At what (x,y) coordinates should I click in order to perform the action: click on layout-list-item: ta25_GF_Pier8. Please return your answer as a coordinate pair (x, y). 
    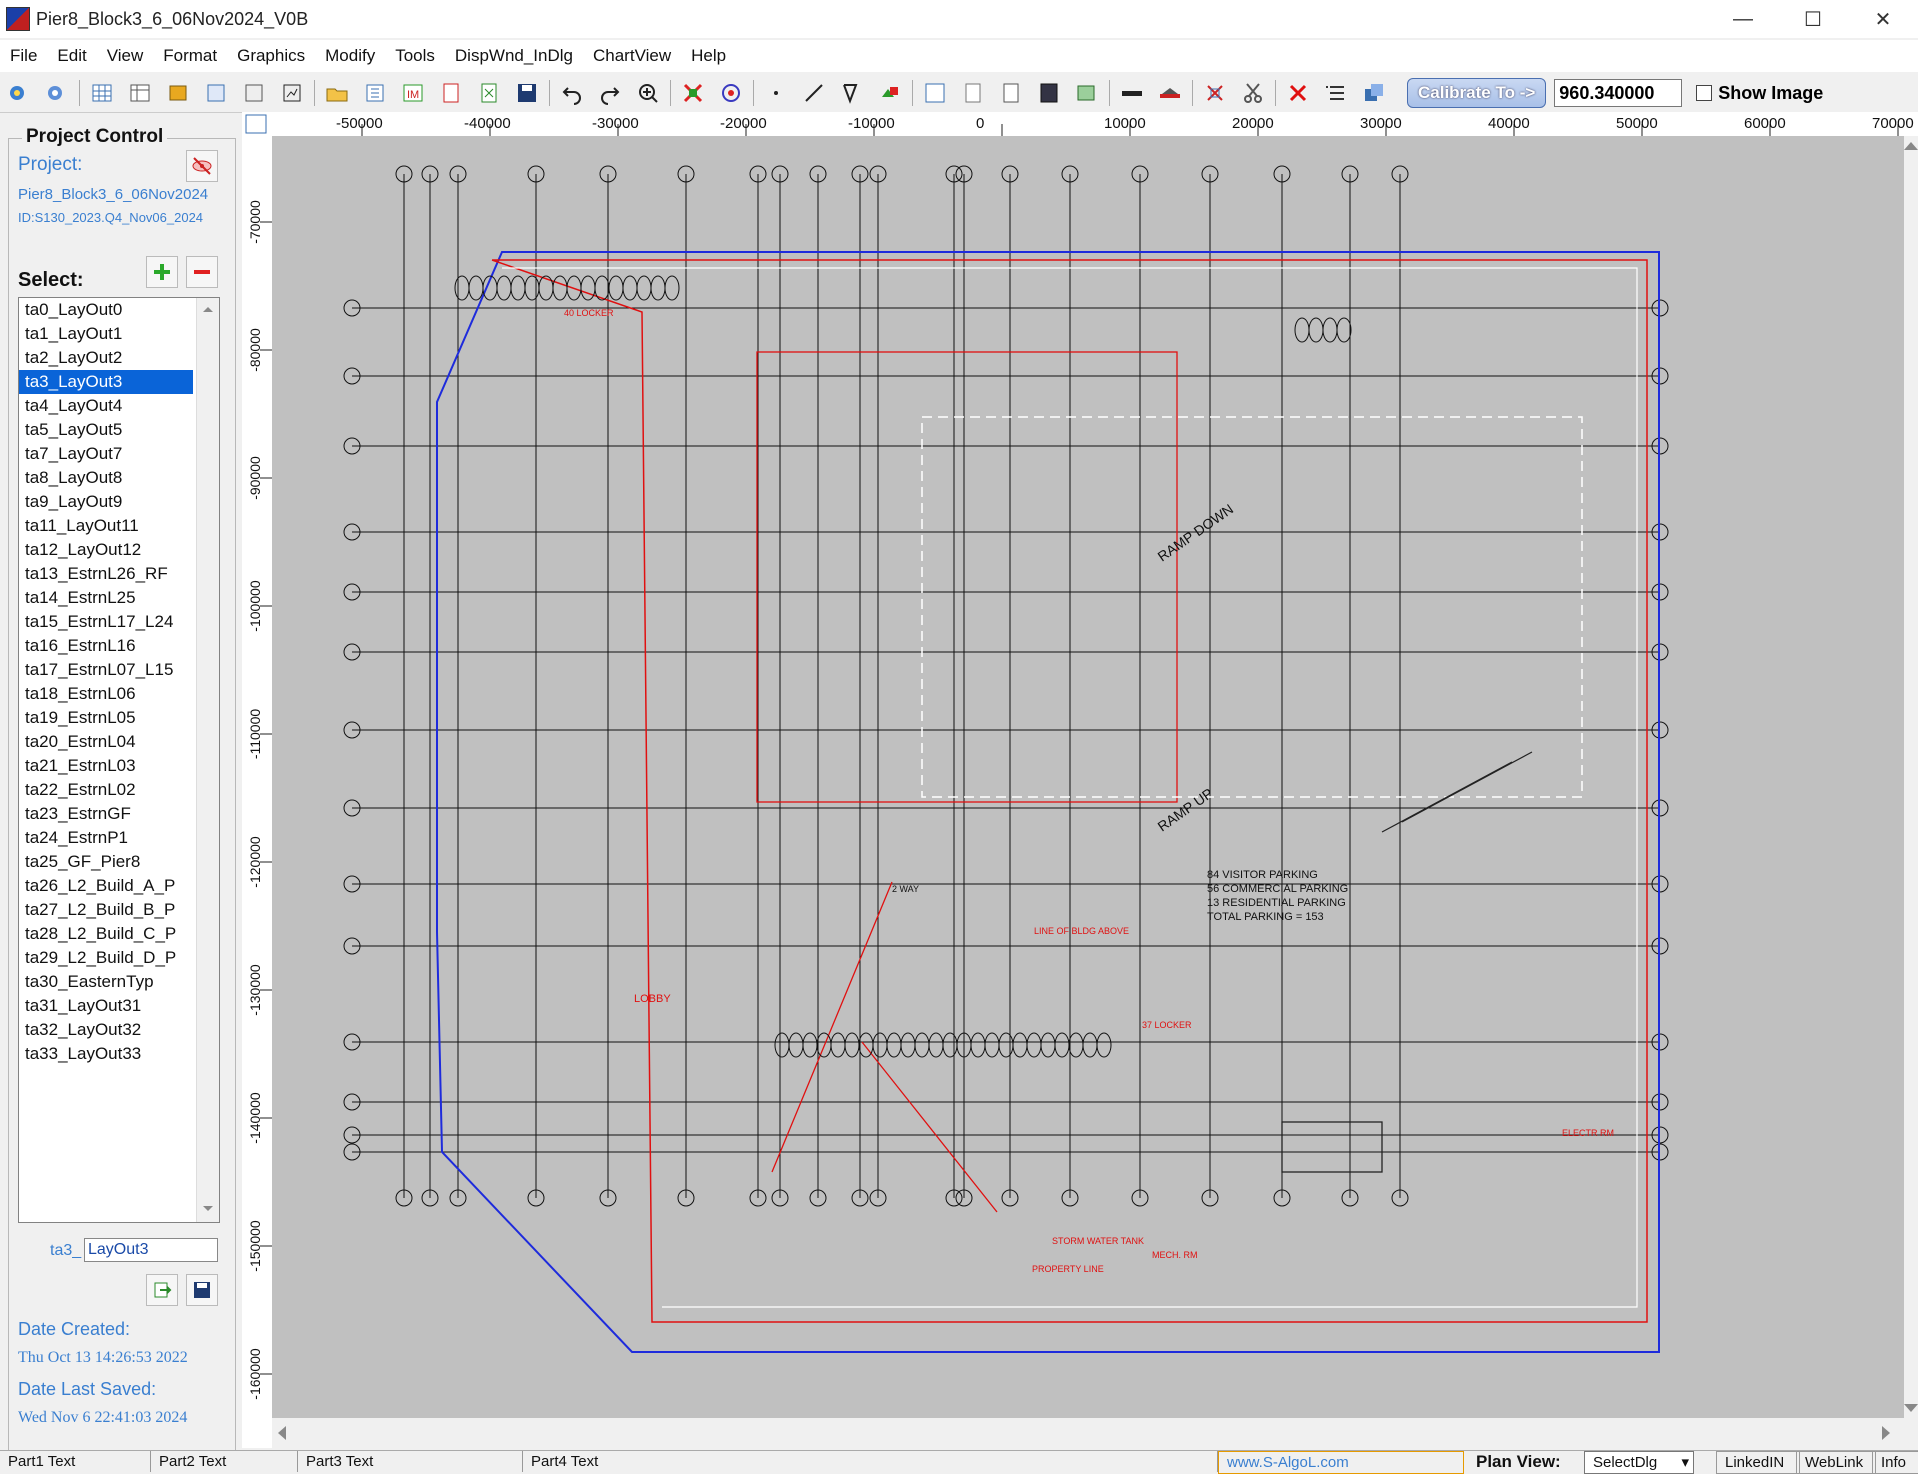
    Looking at the image, I should click on (106, 862).